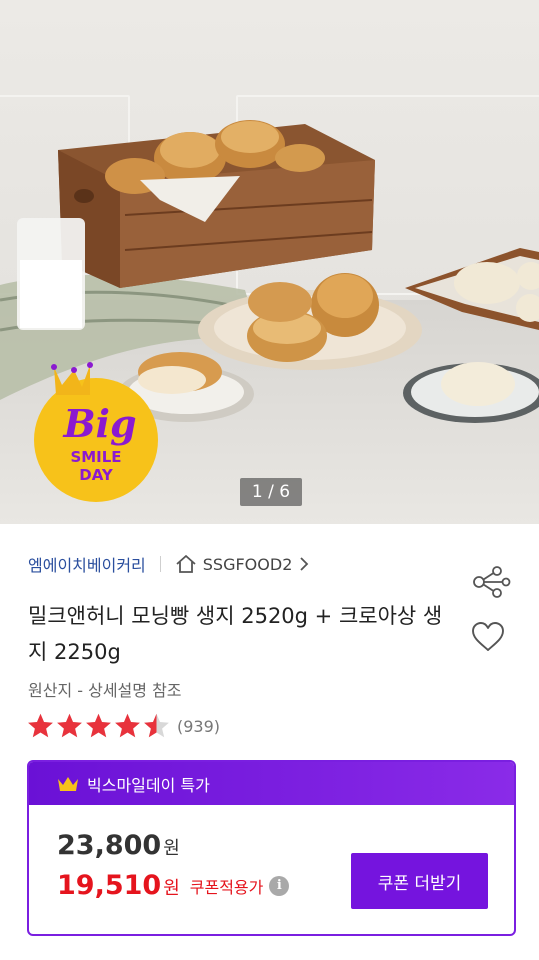  I want to click on divider, so click(160, 564).